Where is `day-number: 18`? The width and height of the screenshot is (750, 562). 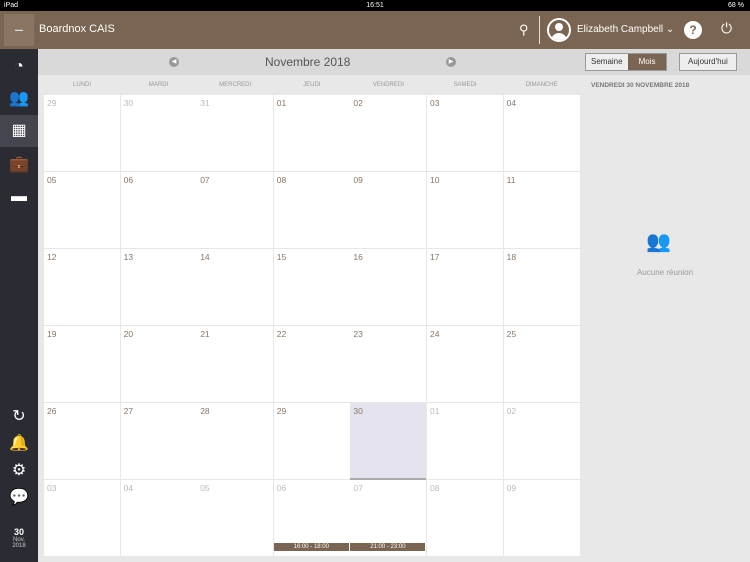 day-number: 18 is located at coordinates (511, 257).